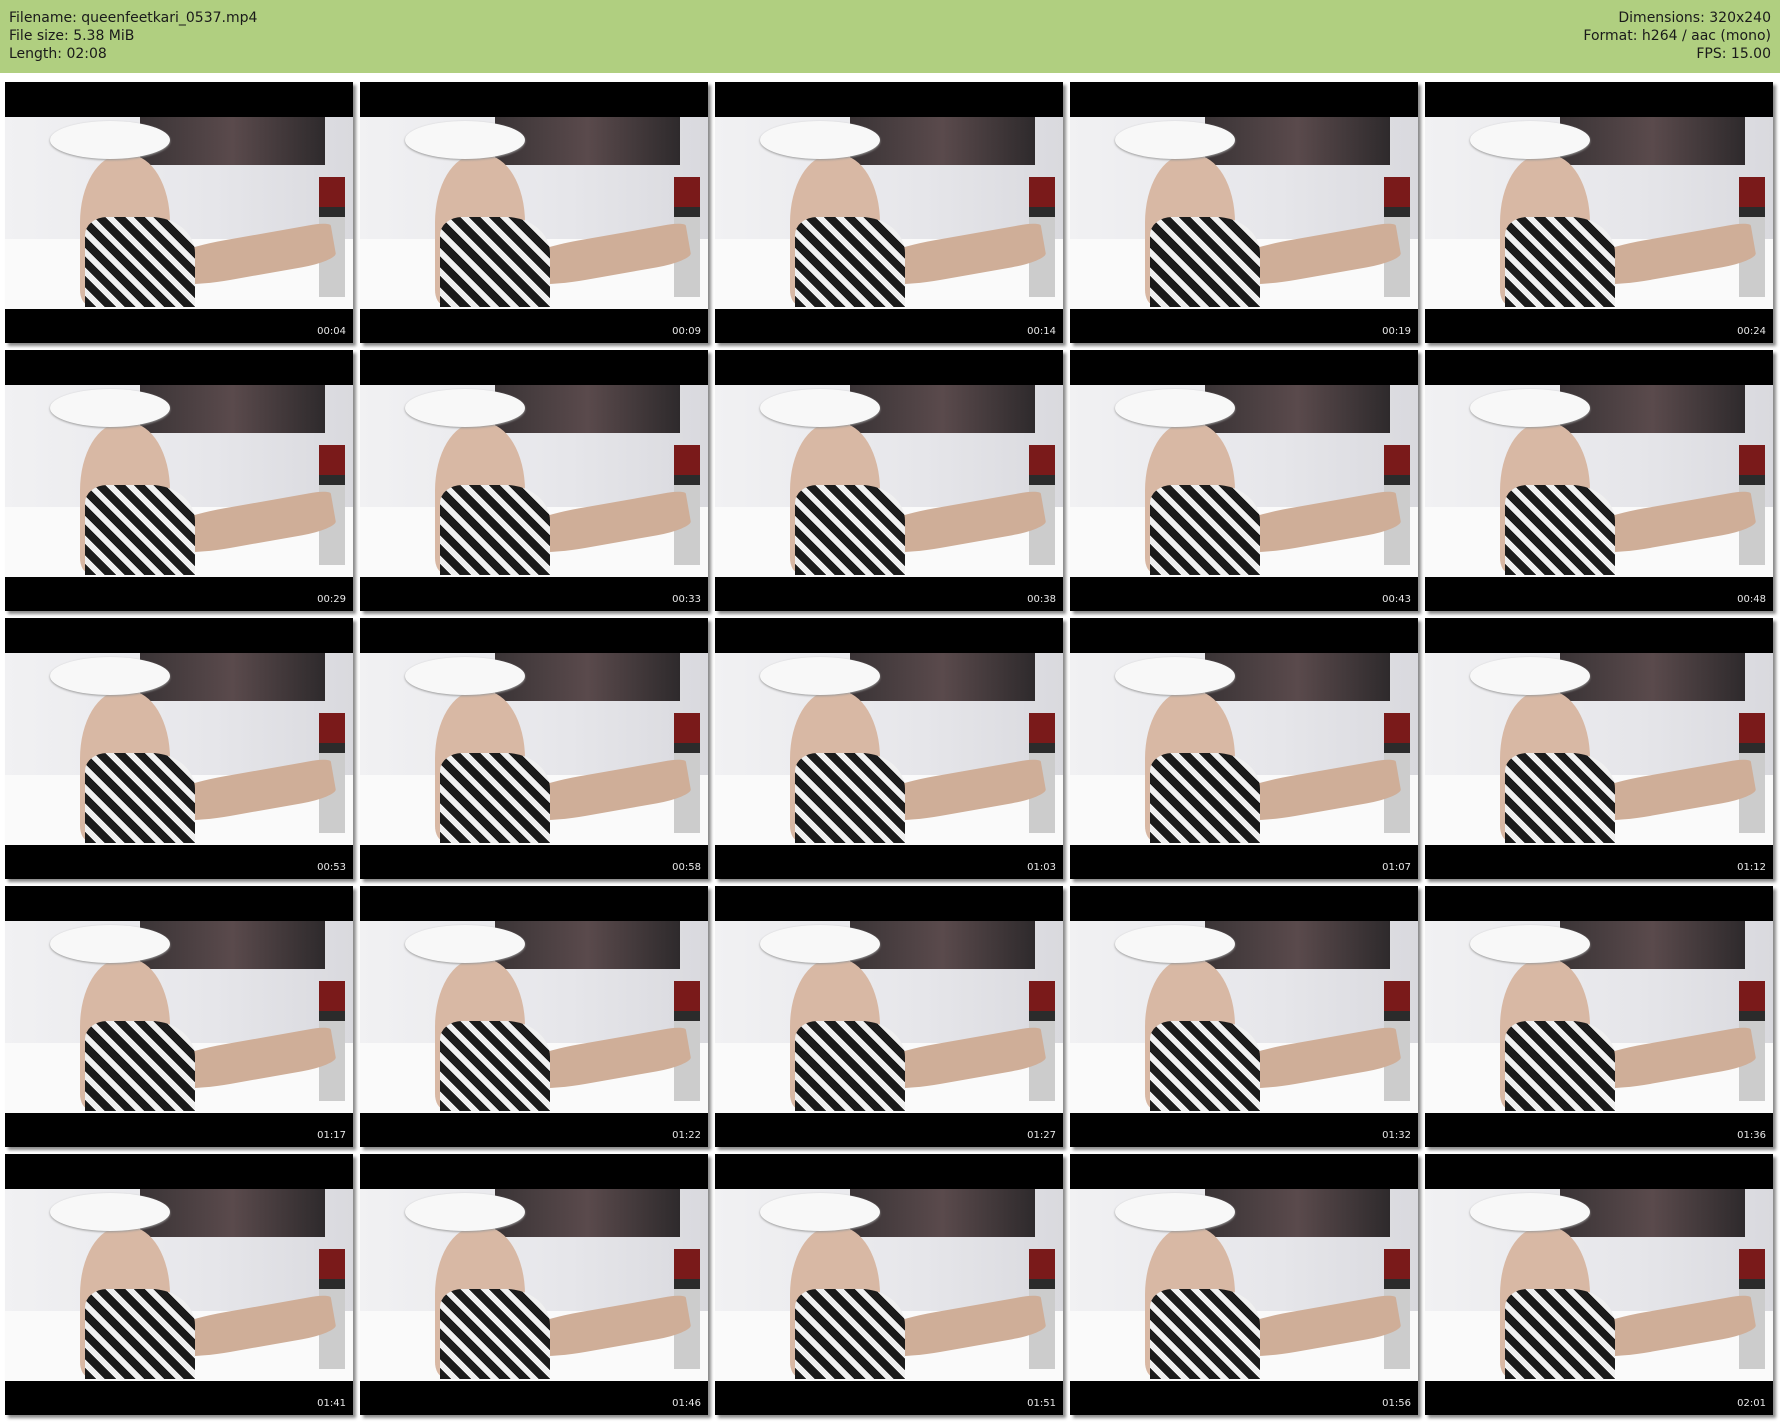 This screenshot has width=1780, height=1423. What do you see at coordinates (686, 867) in the screenshot?
I see `frame-timestamp: 00:58` at bounding box center [686, 867].